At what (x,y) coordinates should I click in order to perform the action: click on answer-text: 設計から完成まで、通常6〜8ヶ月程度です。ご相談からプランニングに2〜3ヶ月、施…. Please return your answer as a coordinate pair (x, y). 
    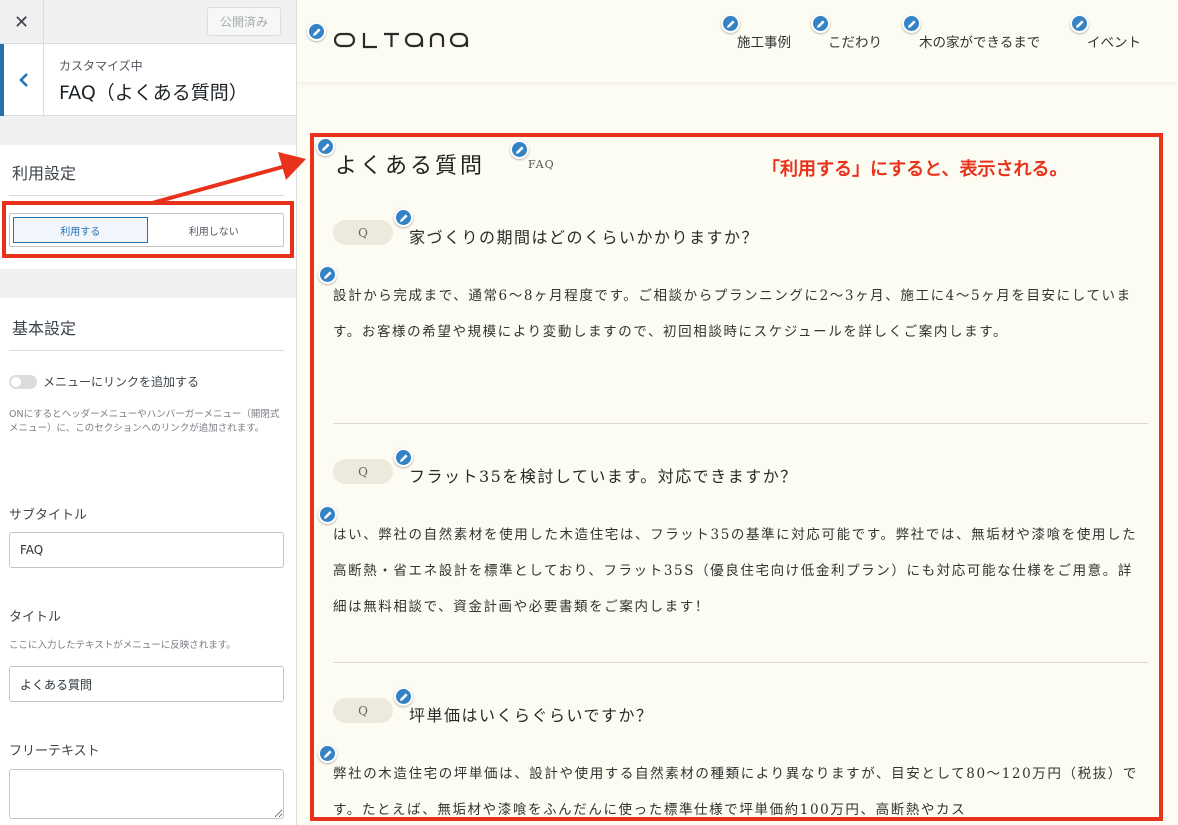
    Looking at the image, I should click on (732, 314).